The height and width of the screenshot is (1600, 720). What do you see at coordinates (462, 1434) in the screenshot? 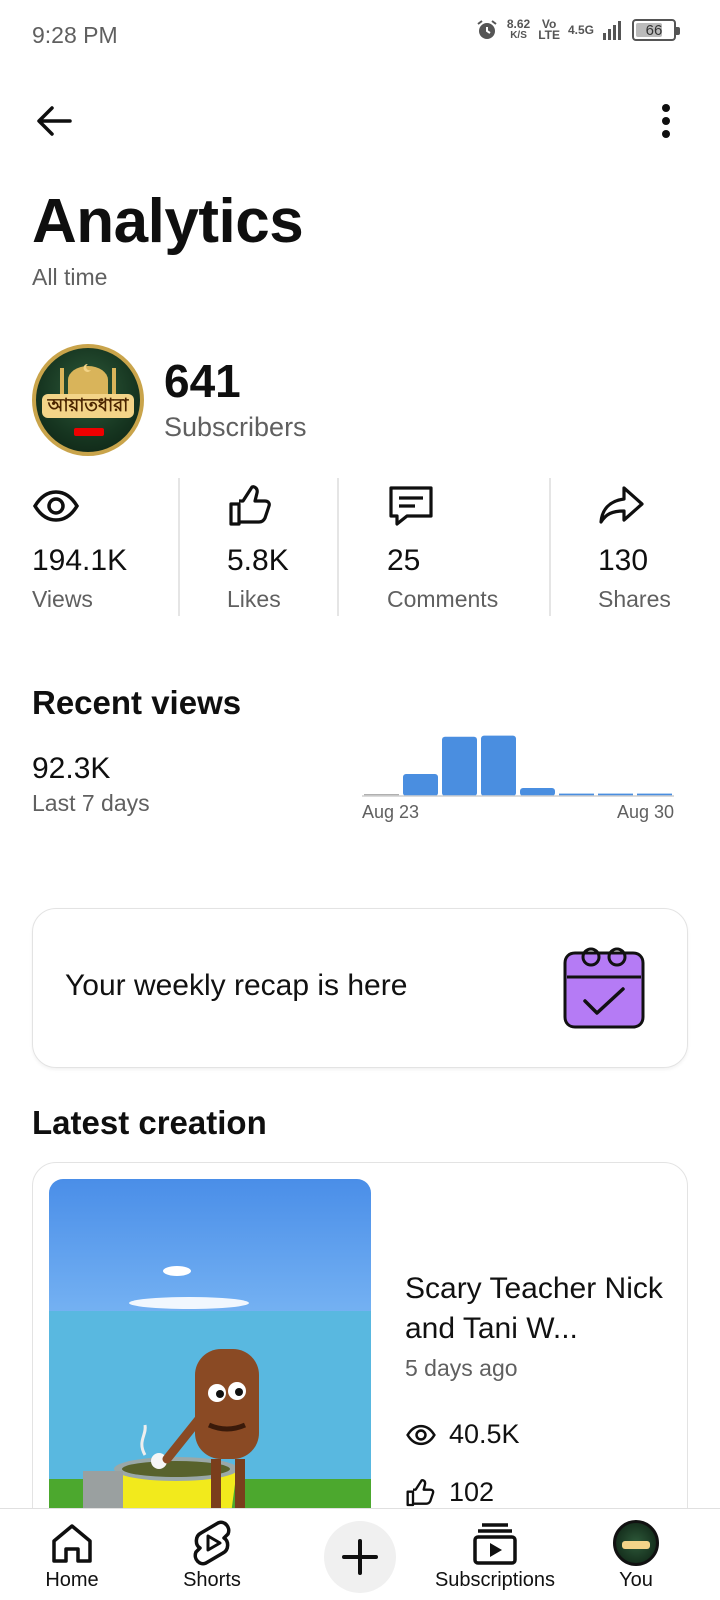
I see `video-views-stat: 40.5K` at bounding box center [462, 1434].